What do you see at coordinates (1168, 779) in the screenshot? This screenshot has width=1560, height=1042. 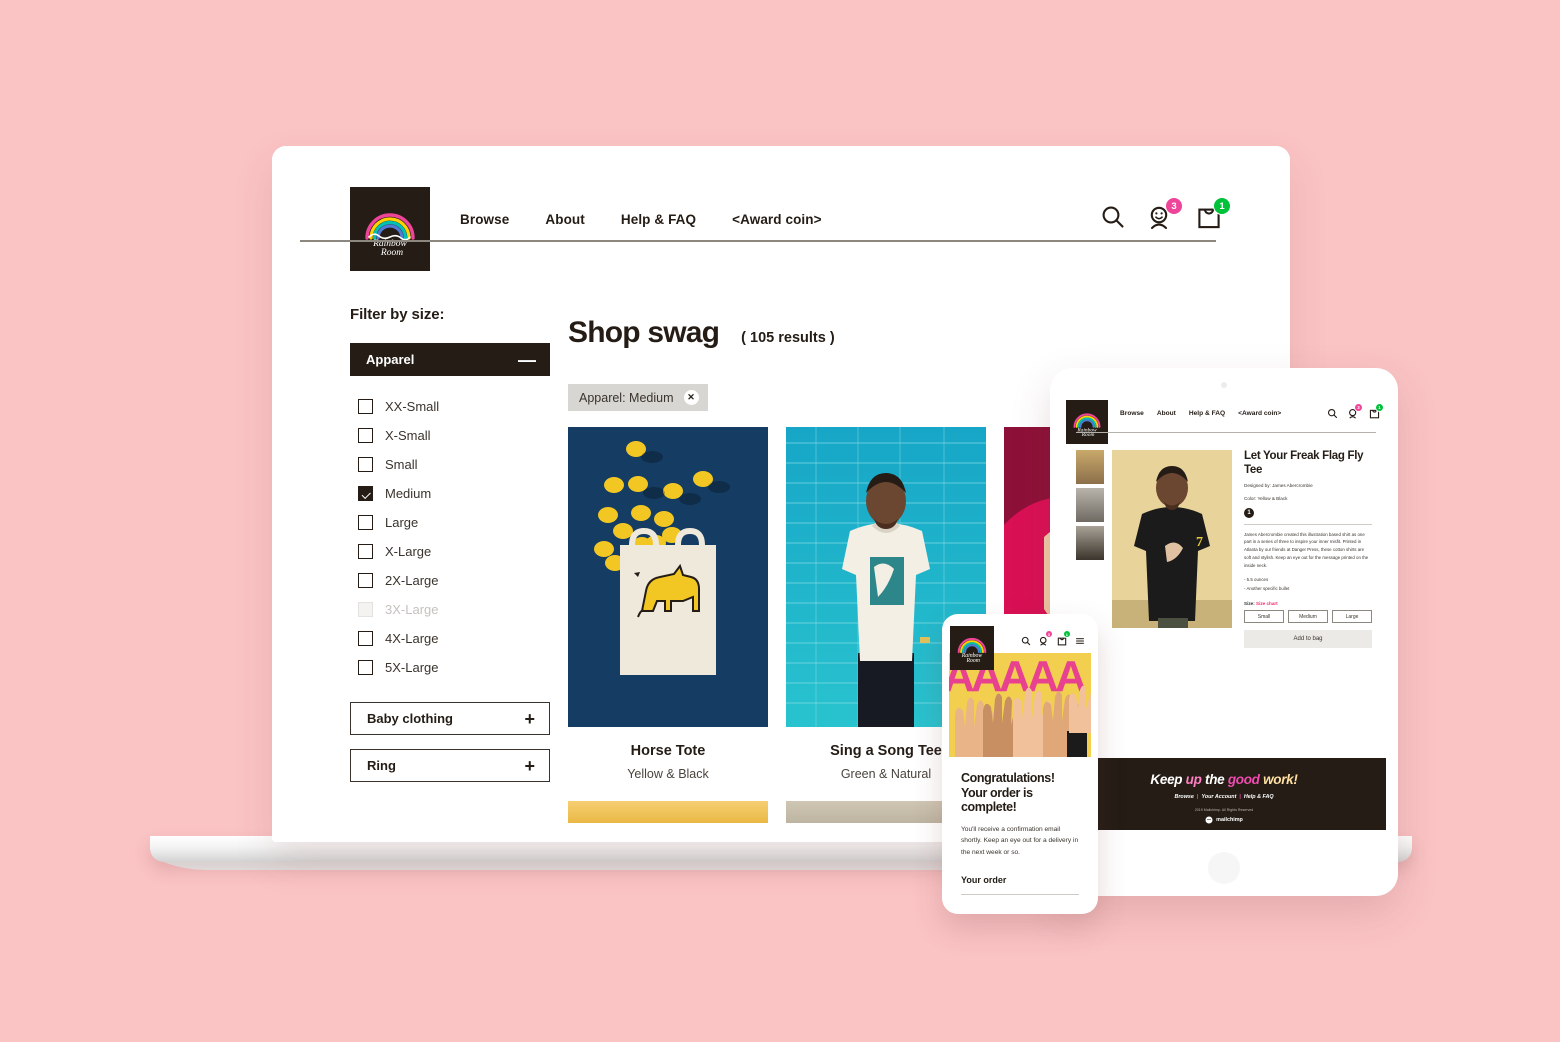 I see `footer-headline-part: Keep` at bounding box center [1168, 779].